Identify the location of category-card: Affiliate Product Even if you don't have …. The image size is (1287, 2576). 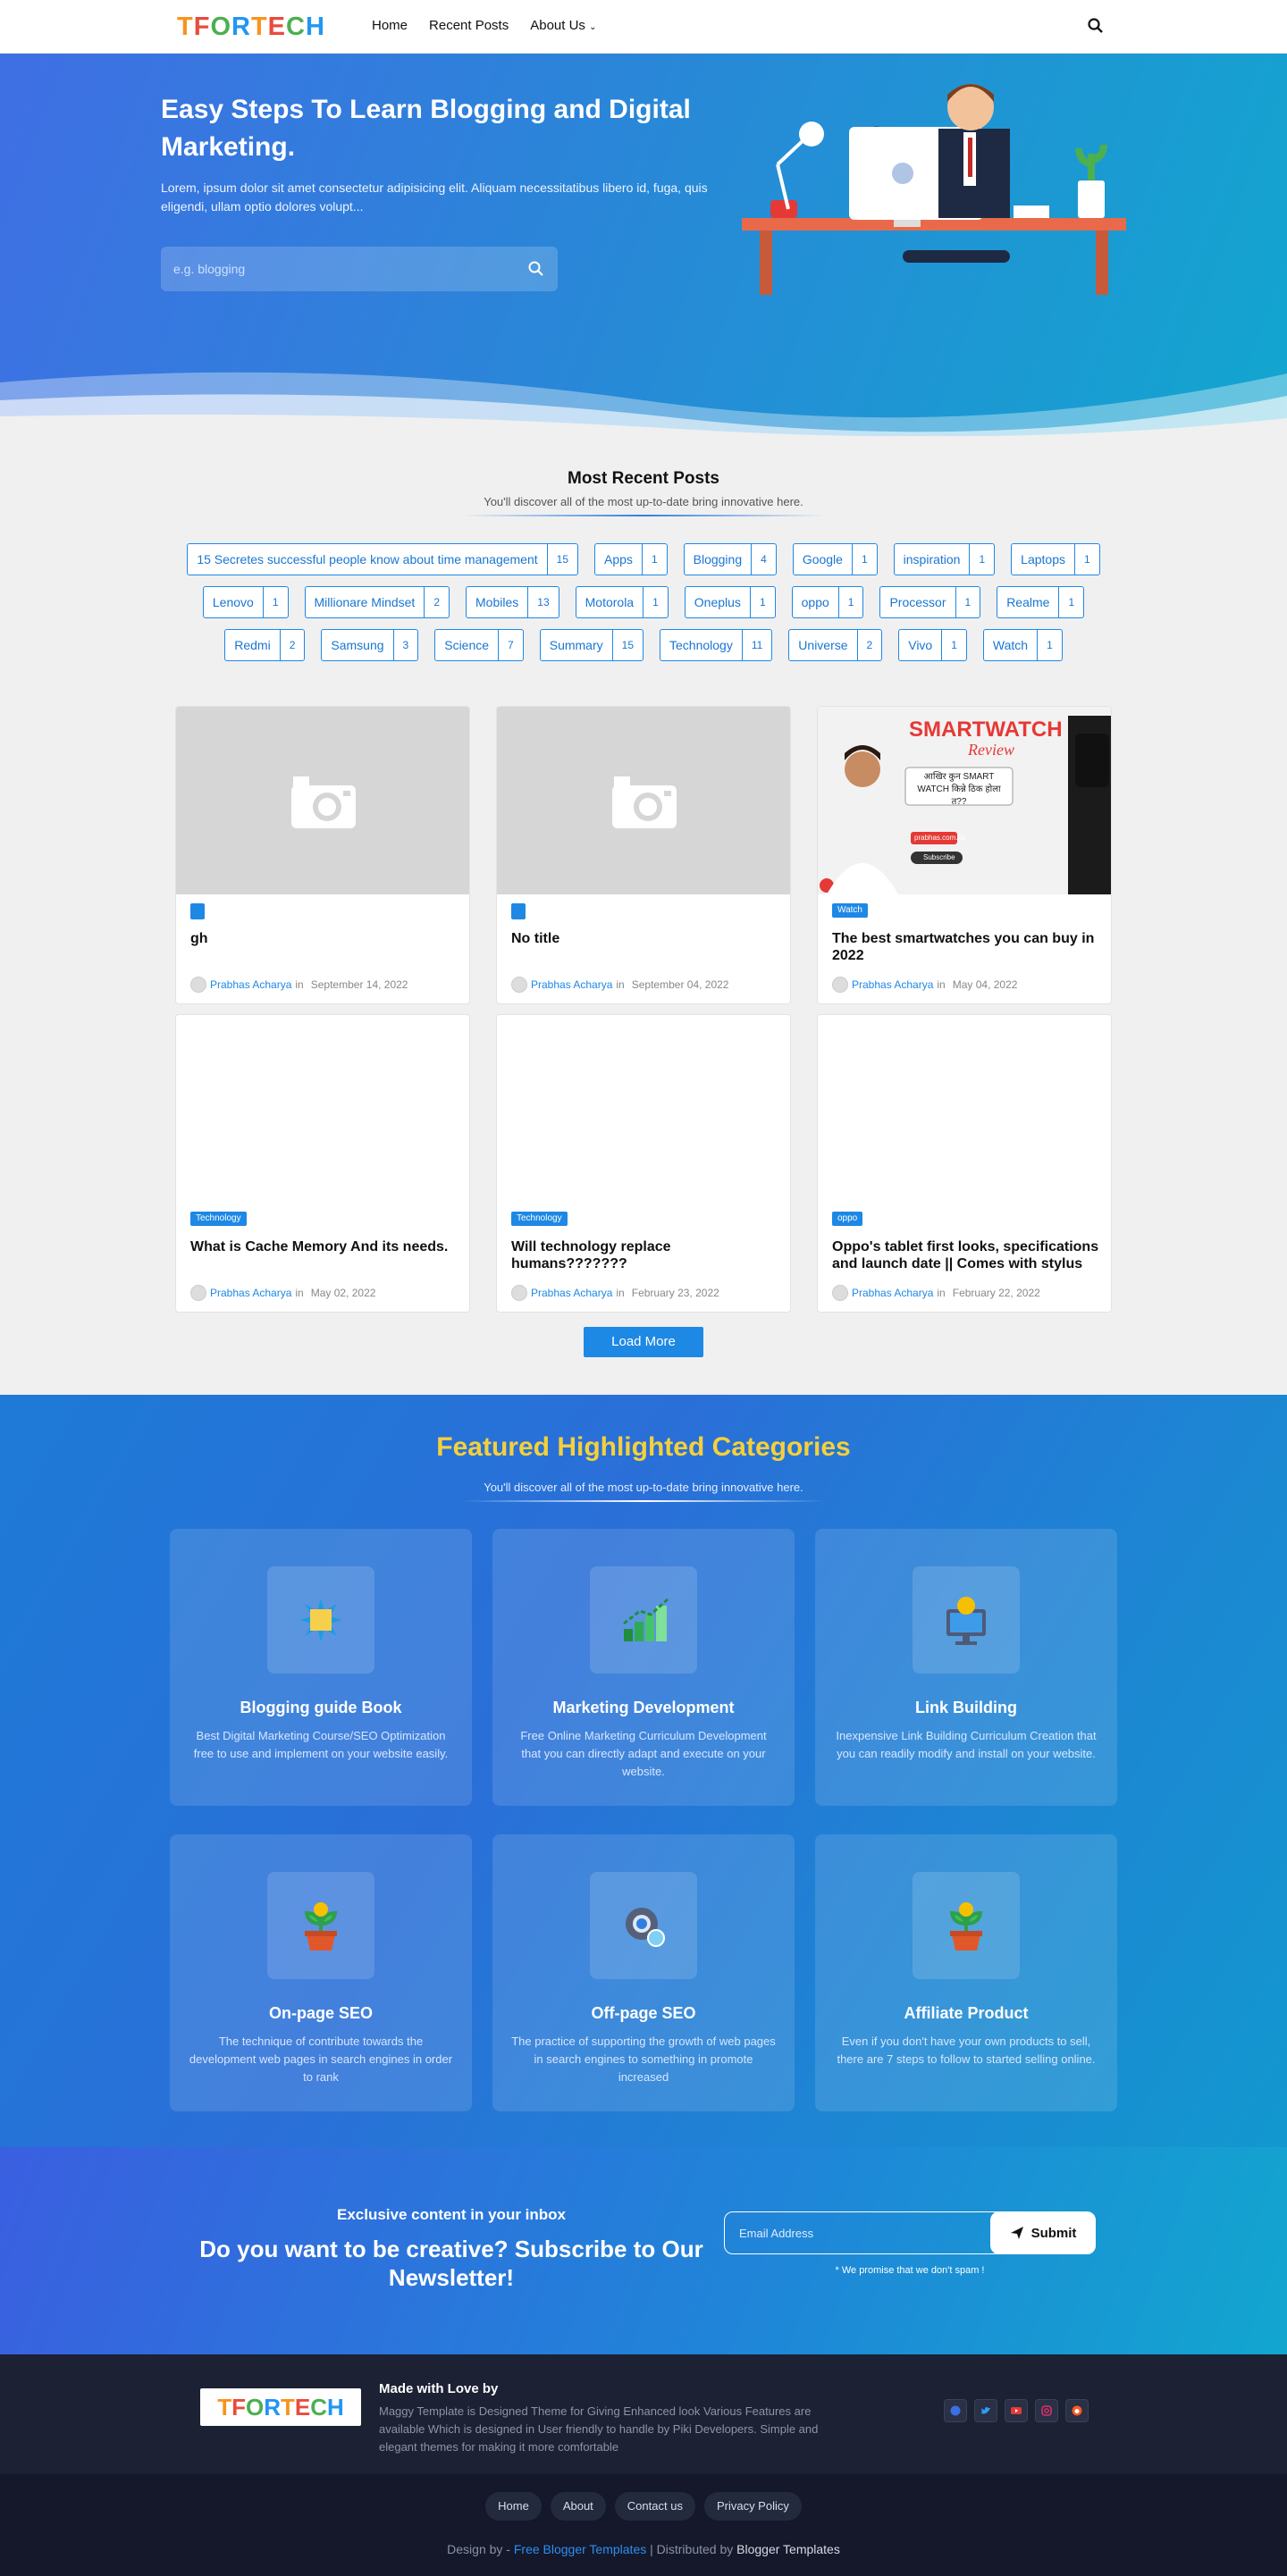
(966, 1973).